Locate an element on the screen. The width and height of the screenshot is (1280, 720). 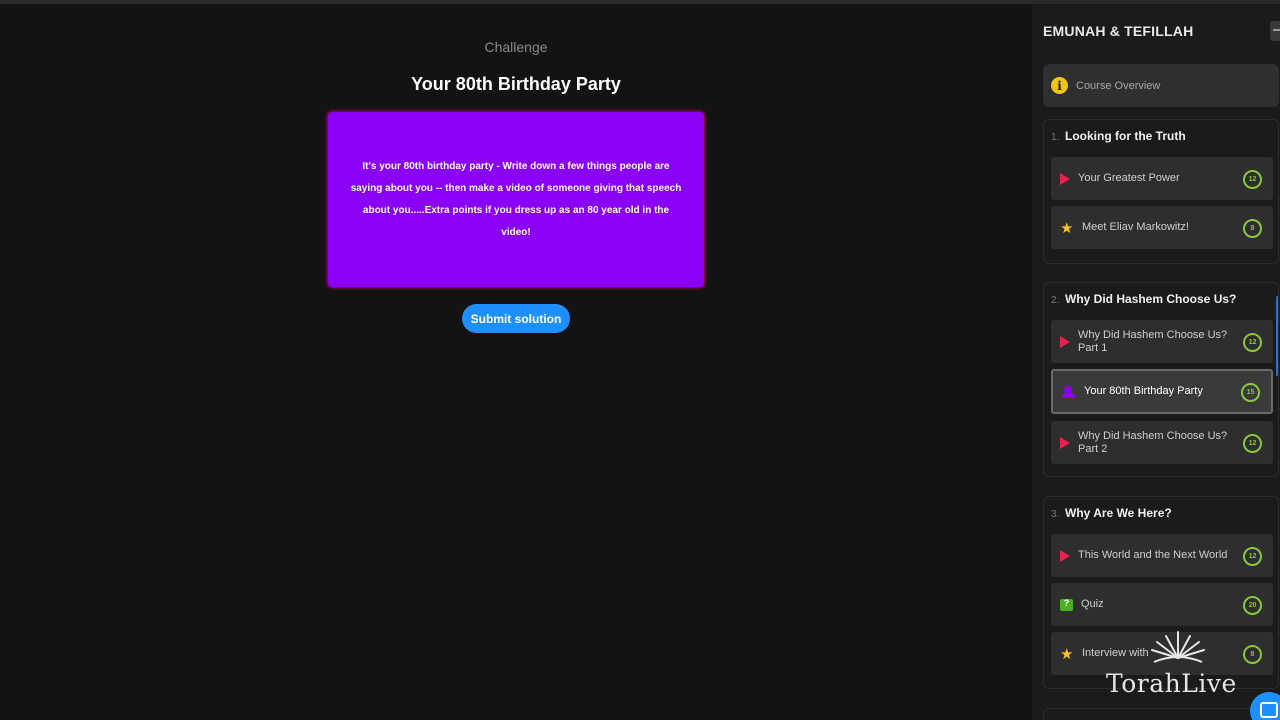
section-header: 3. Why Are We Here? is located at coordinates (1111, 513).